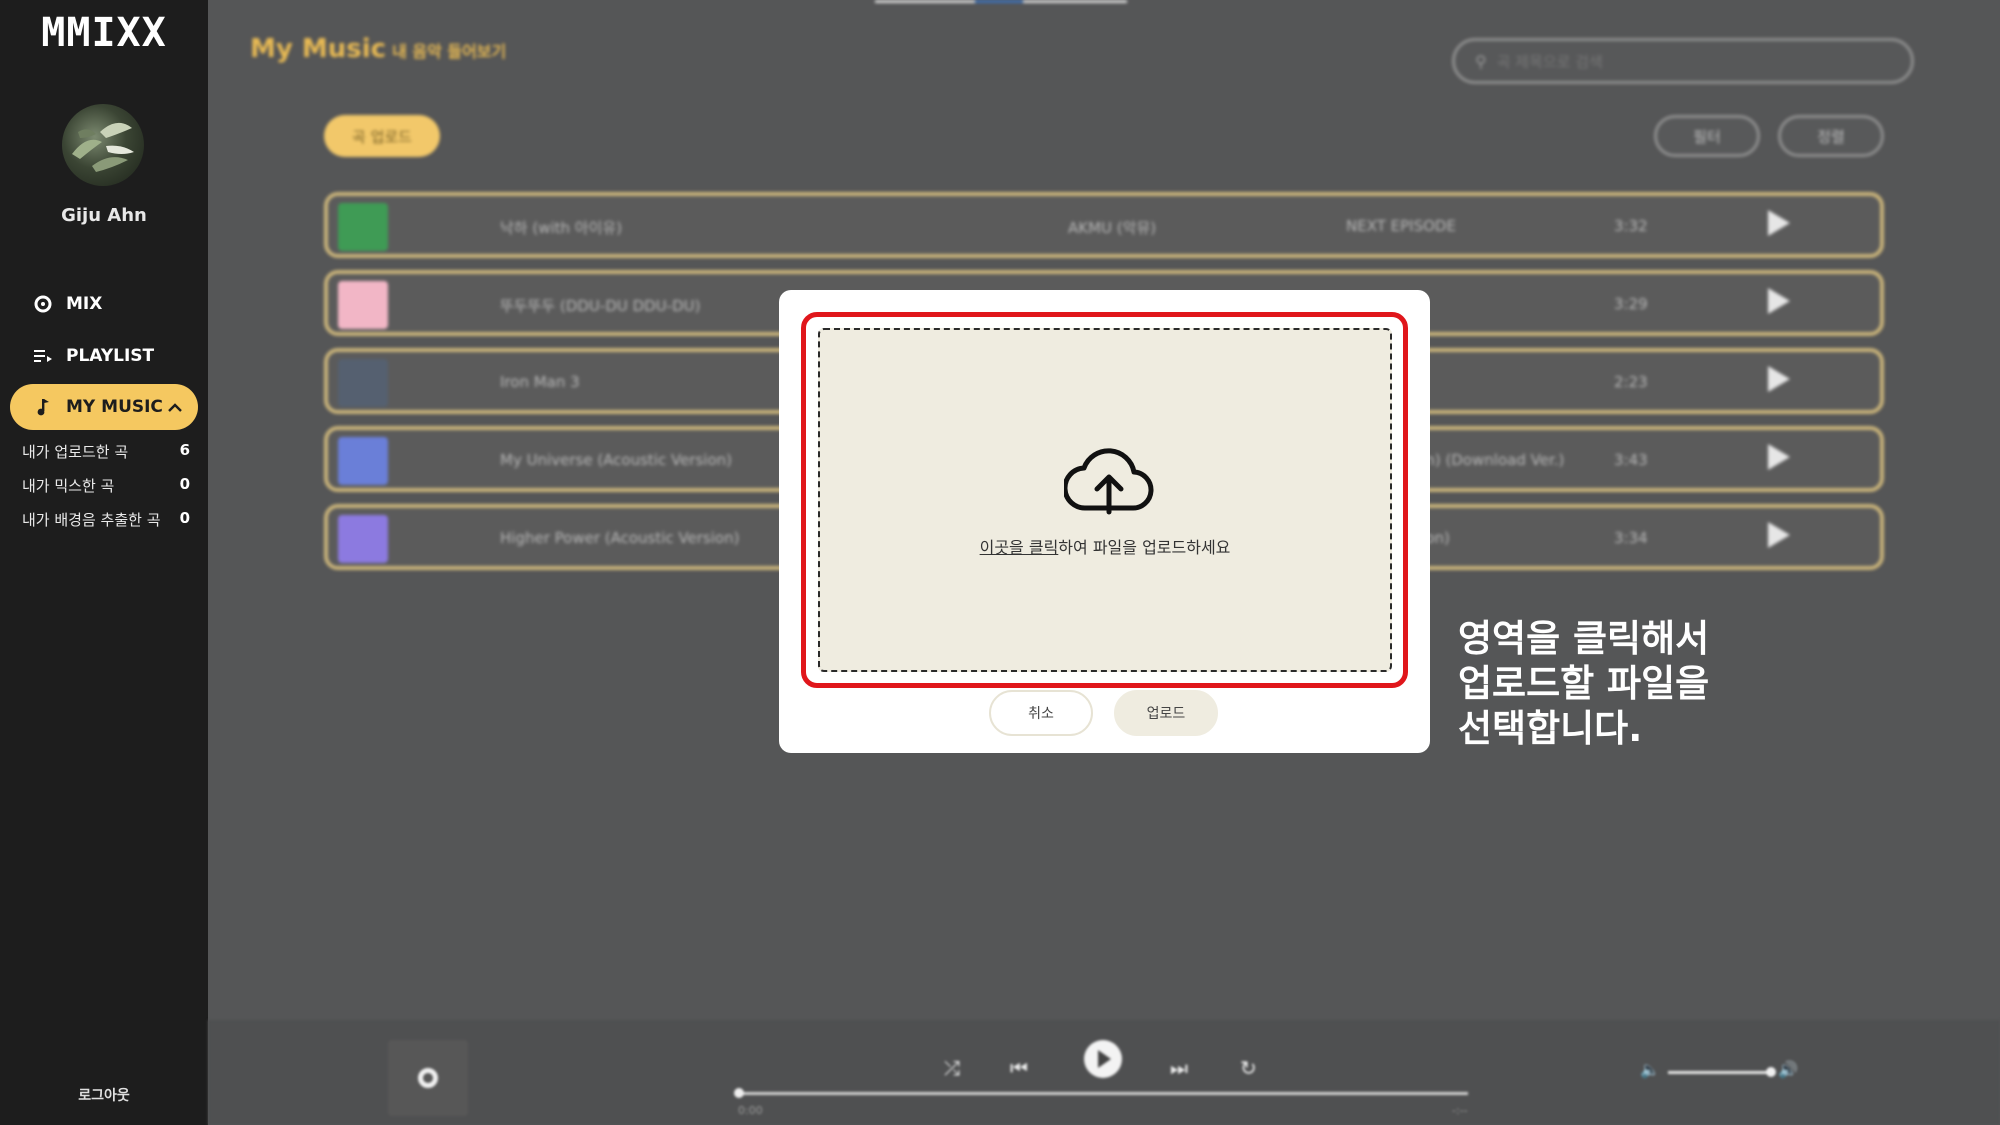 This screenshot has width=2000, height=1125. I want to click on chevron-up-icon, so click(175, 407).